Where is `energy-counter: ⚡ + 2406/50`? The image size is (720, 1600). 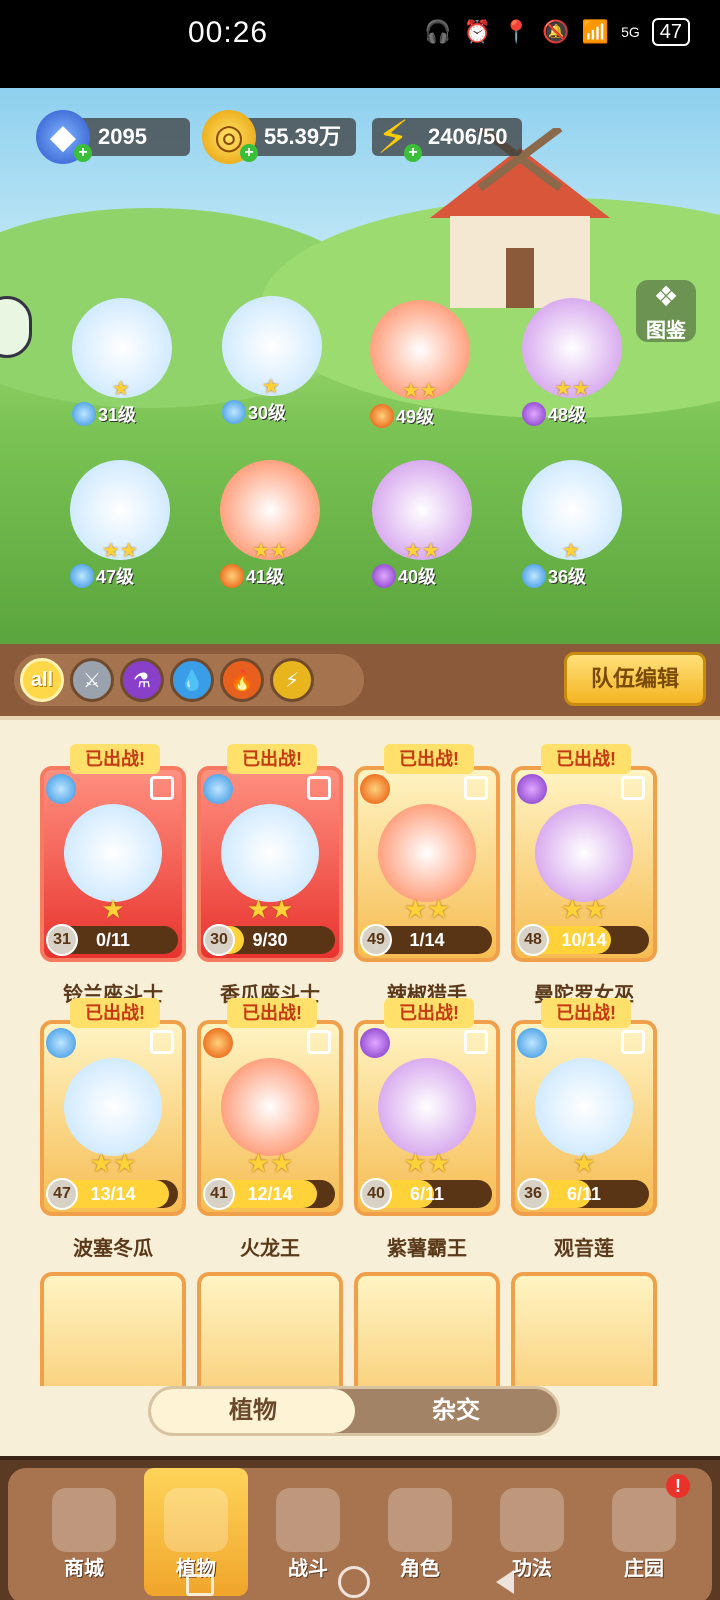
energy-counter: ⚡ + 2406/50 is located at coordinates (447, 138).